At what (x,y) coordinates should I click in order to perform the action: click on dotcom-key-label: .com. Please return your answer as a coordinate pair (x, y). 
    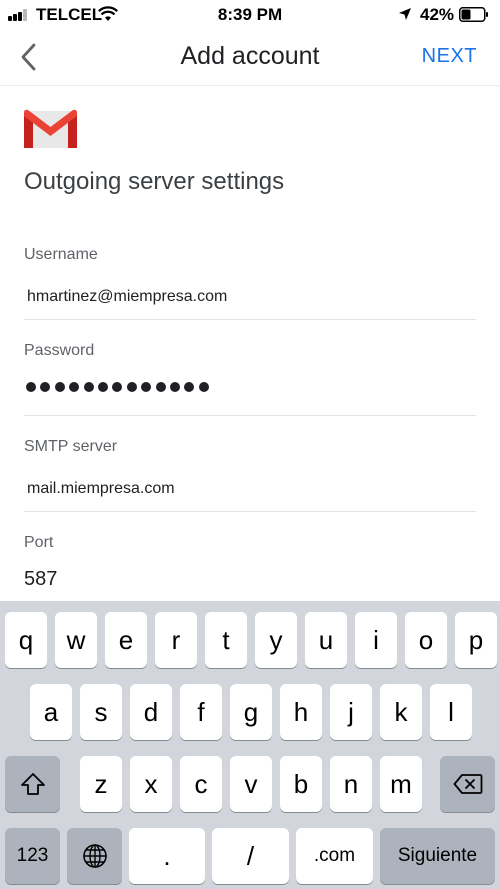
    Looking at the image, I should click on (334, 855).